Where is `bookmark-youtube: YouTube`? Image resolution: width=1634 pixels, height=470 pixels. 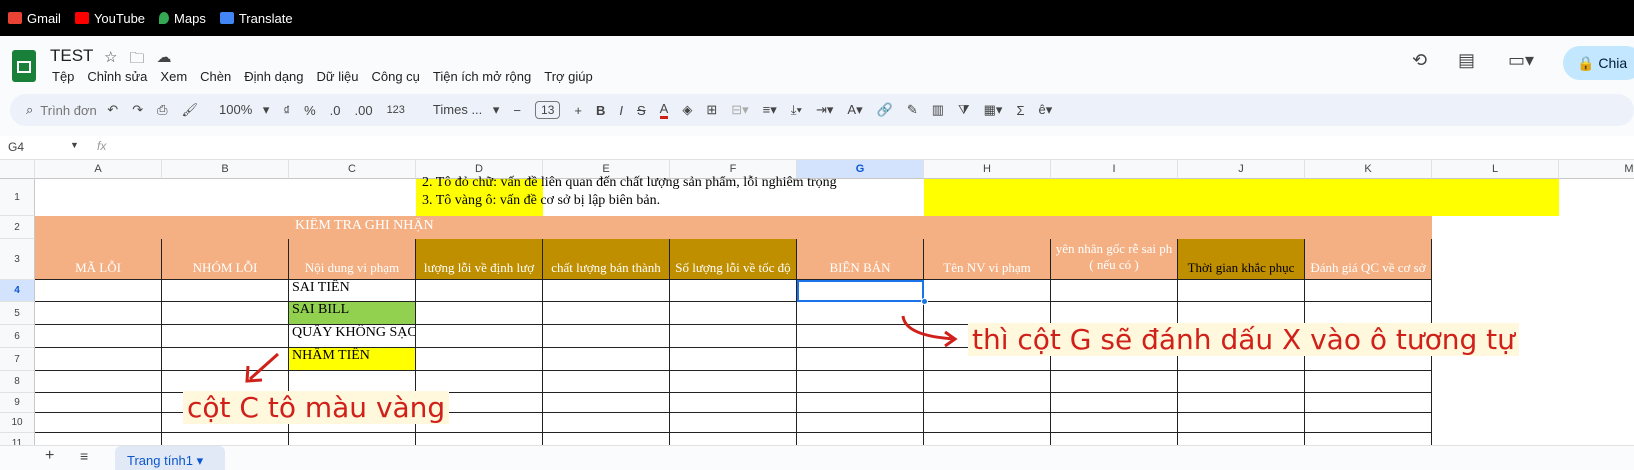 bookmark-youtube: YouTube is located at coordinates (109, 18).